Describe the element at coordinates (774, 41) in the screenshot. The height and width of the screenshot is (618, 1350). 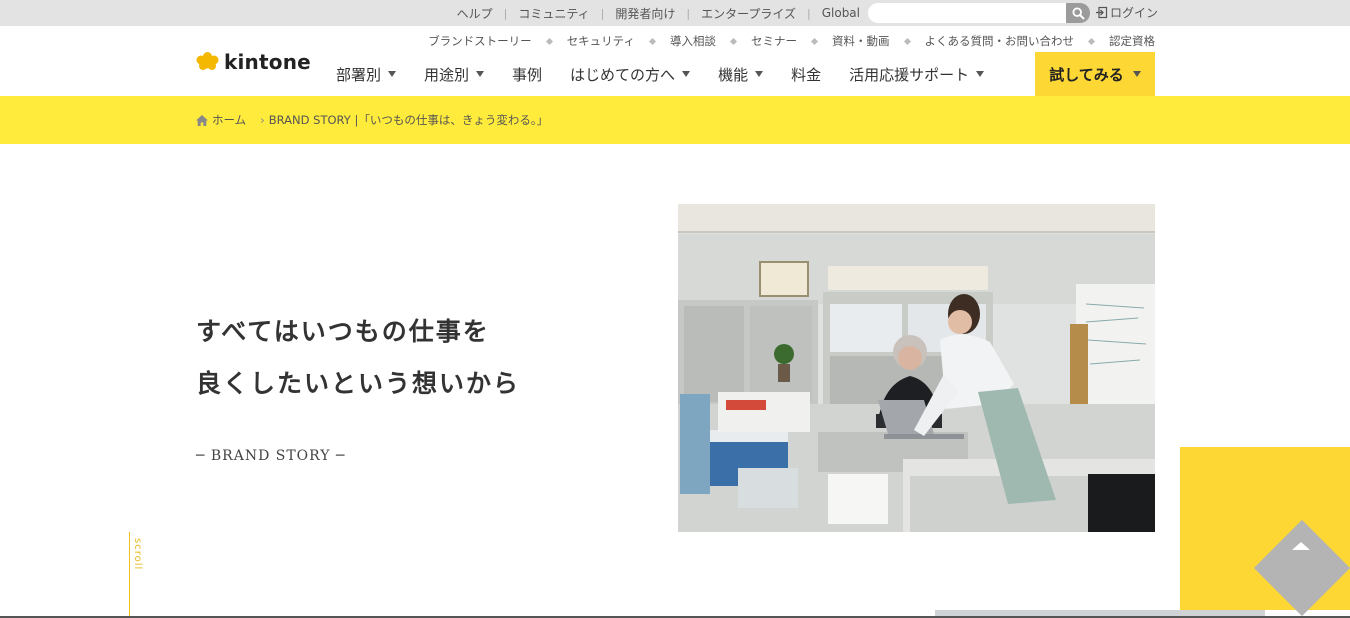
I see `sub-nav-seminar: セミナー` at that location.